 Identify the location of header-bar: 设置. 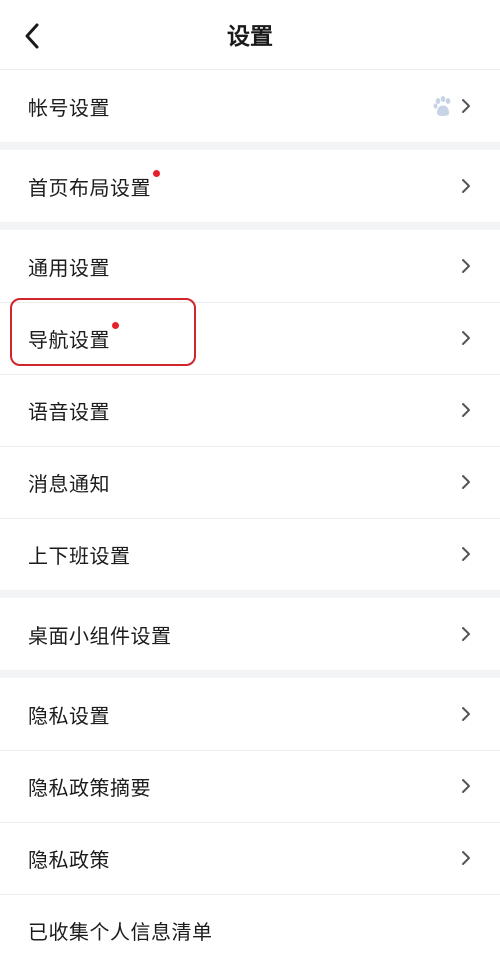
(250, 35).